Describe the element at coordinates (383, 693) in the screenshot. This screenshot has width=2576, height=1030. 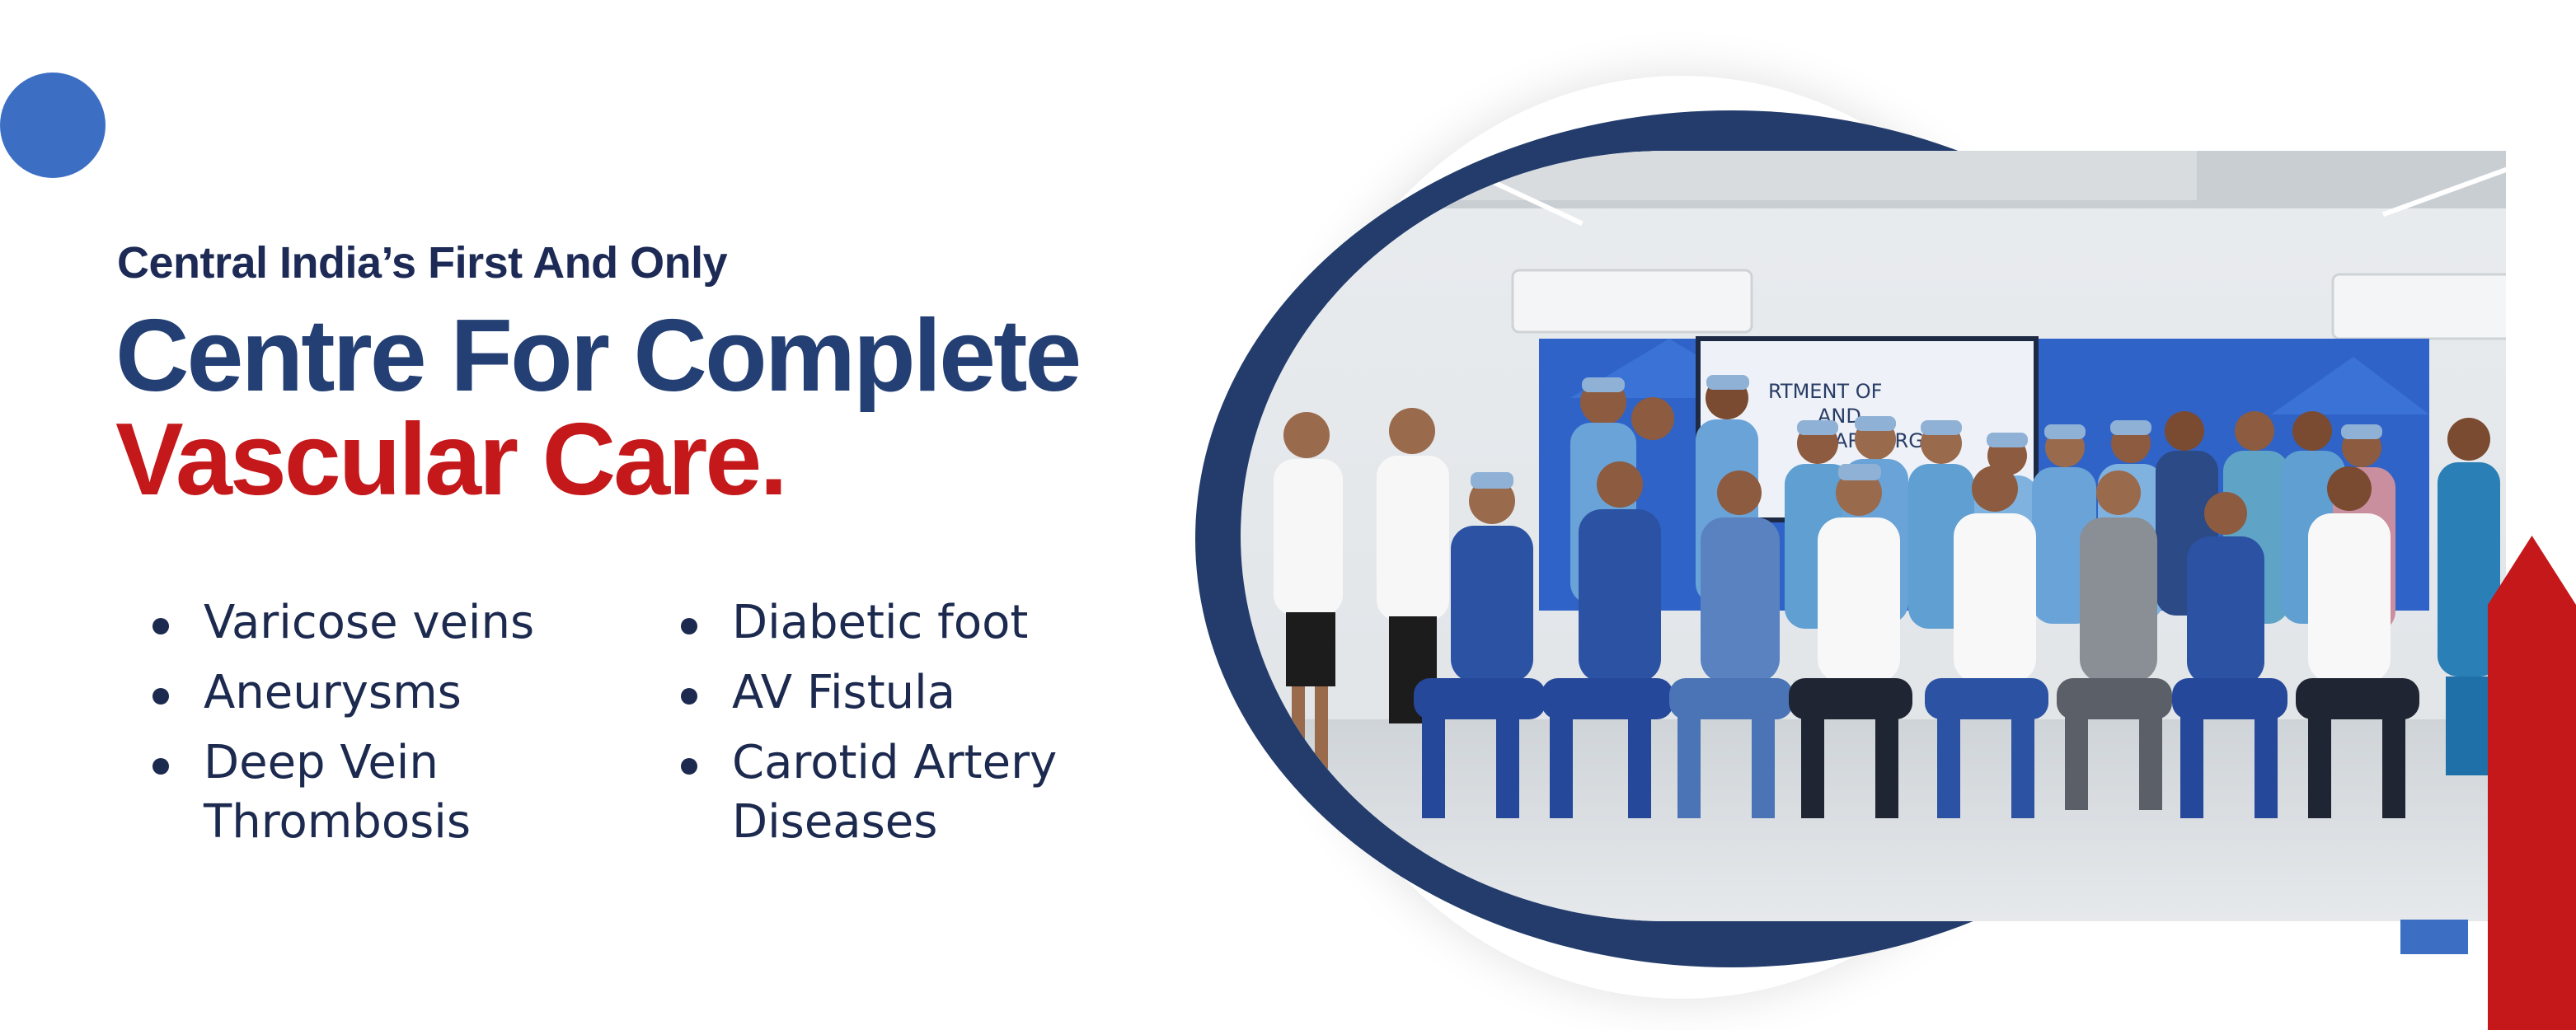
I see `list-item: Aneurysms` at that location.